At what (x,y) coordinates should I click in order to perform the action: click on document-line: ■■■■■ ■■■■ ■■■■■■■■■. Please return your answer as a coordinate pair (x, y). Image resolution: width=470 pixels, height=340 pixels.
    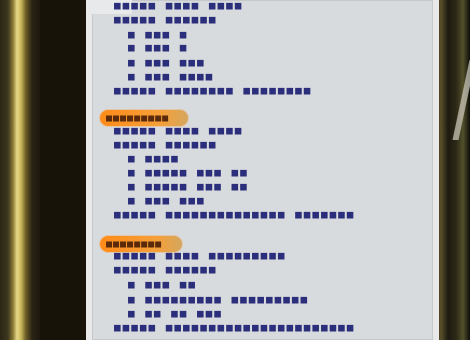
    Looking at the image, I should click on (200, 255).